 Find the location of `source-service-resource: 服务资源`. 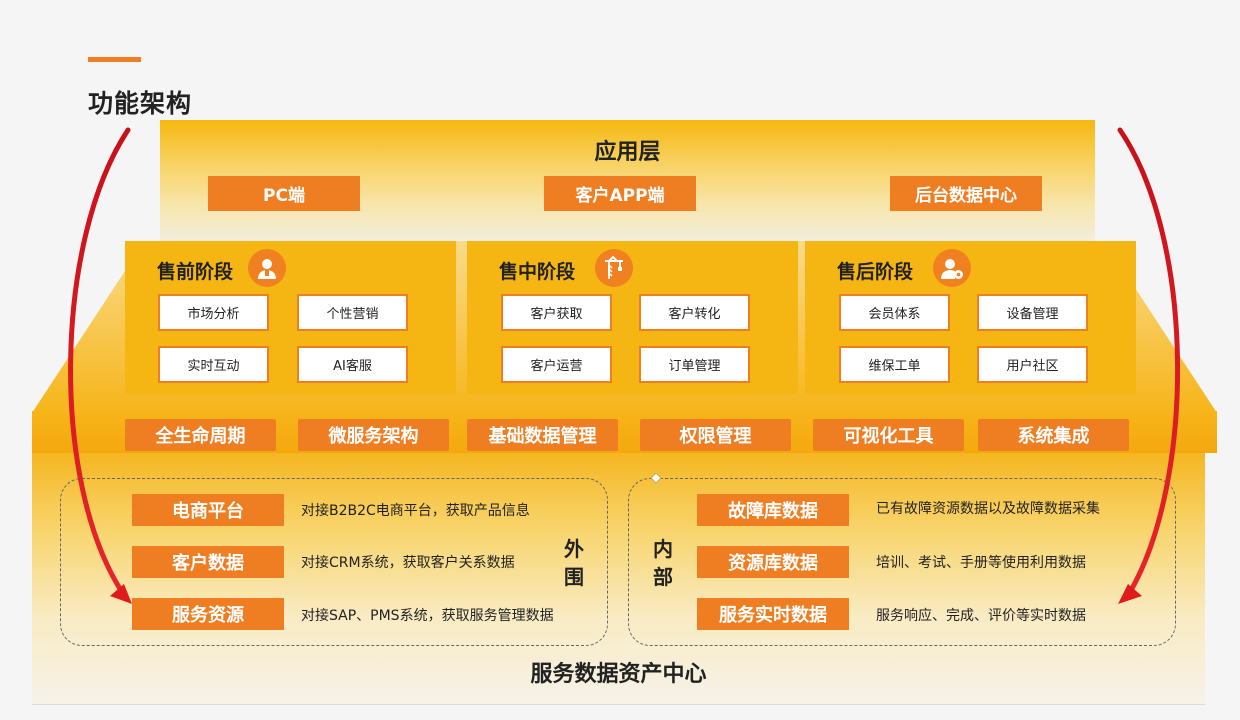

source-service-resource: 服务资源 is located at coordinates (208, 614).